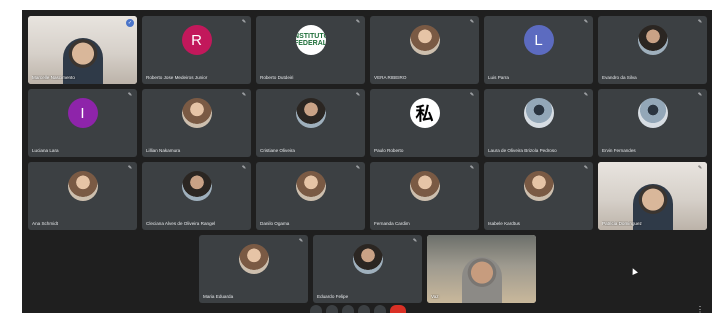 This screenshot has height=313, width=724. What do you see at coordinates (364, 309) in the screenshot?
I see `present-button` at bounding box center [364, 309].